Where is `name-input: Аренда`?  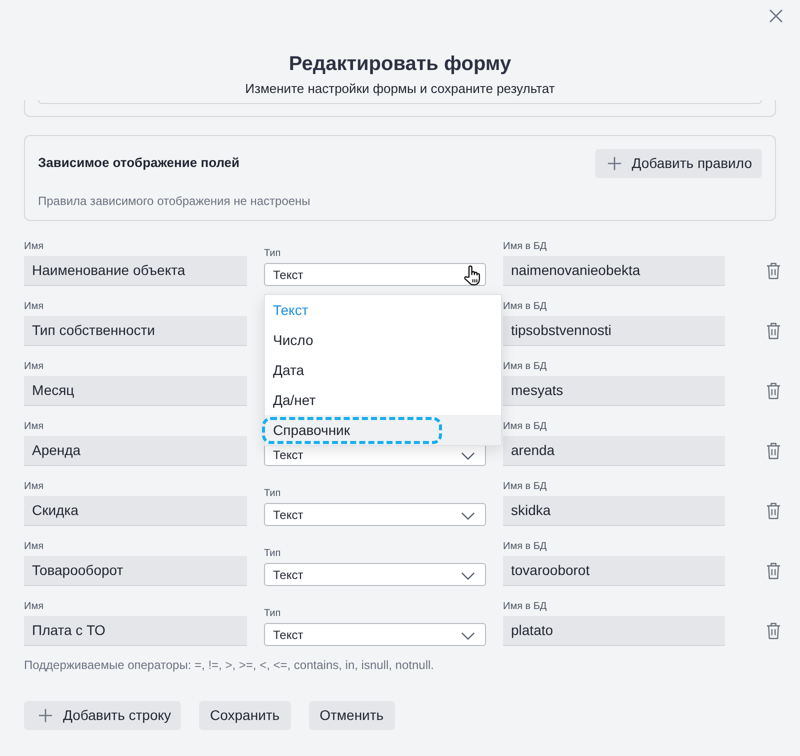 name-input: Аренда is located at coordinates (135, 451).